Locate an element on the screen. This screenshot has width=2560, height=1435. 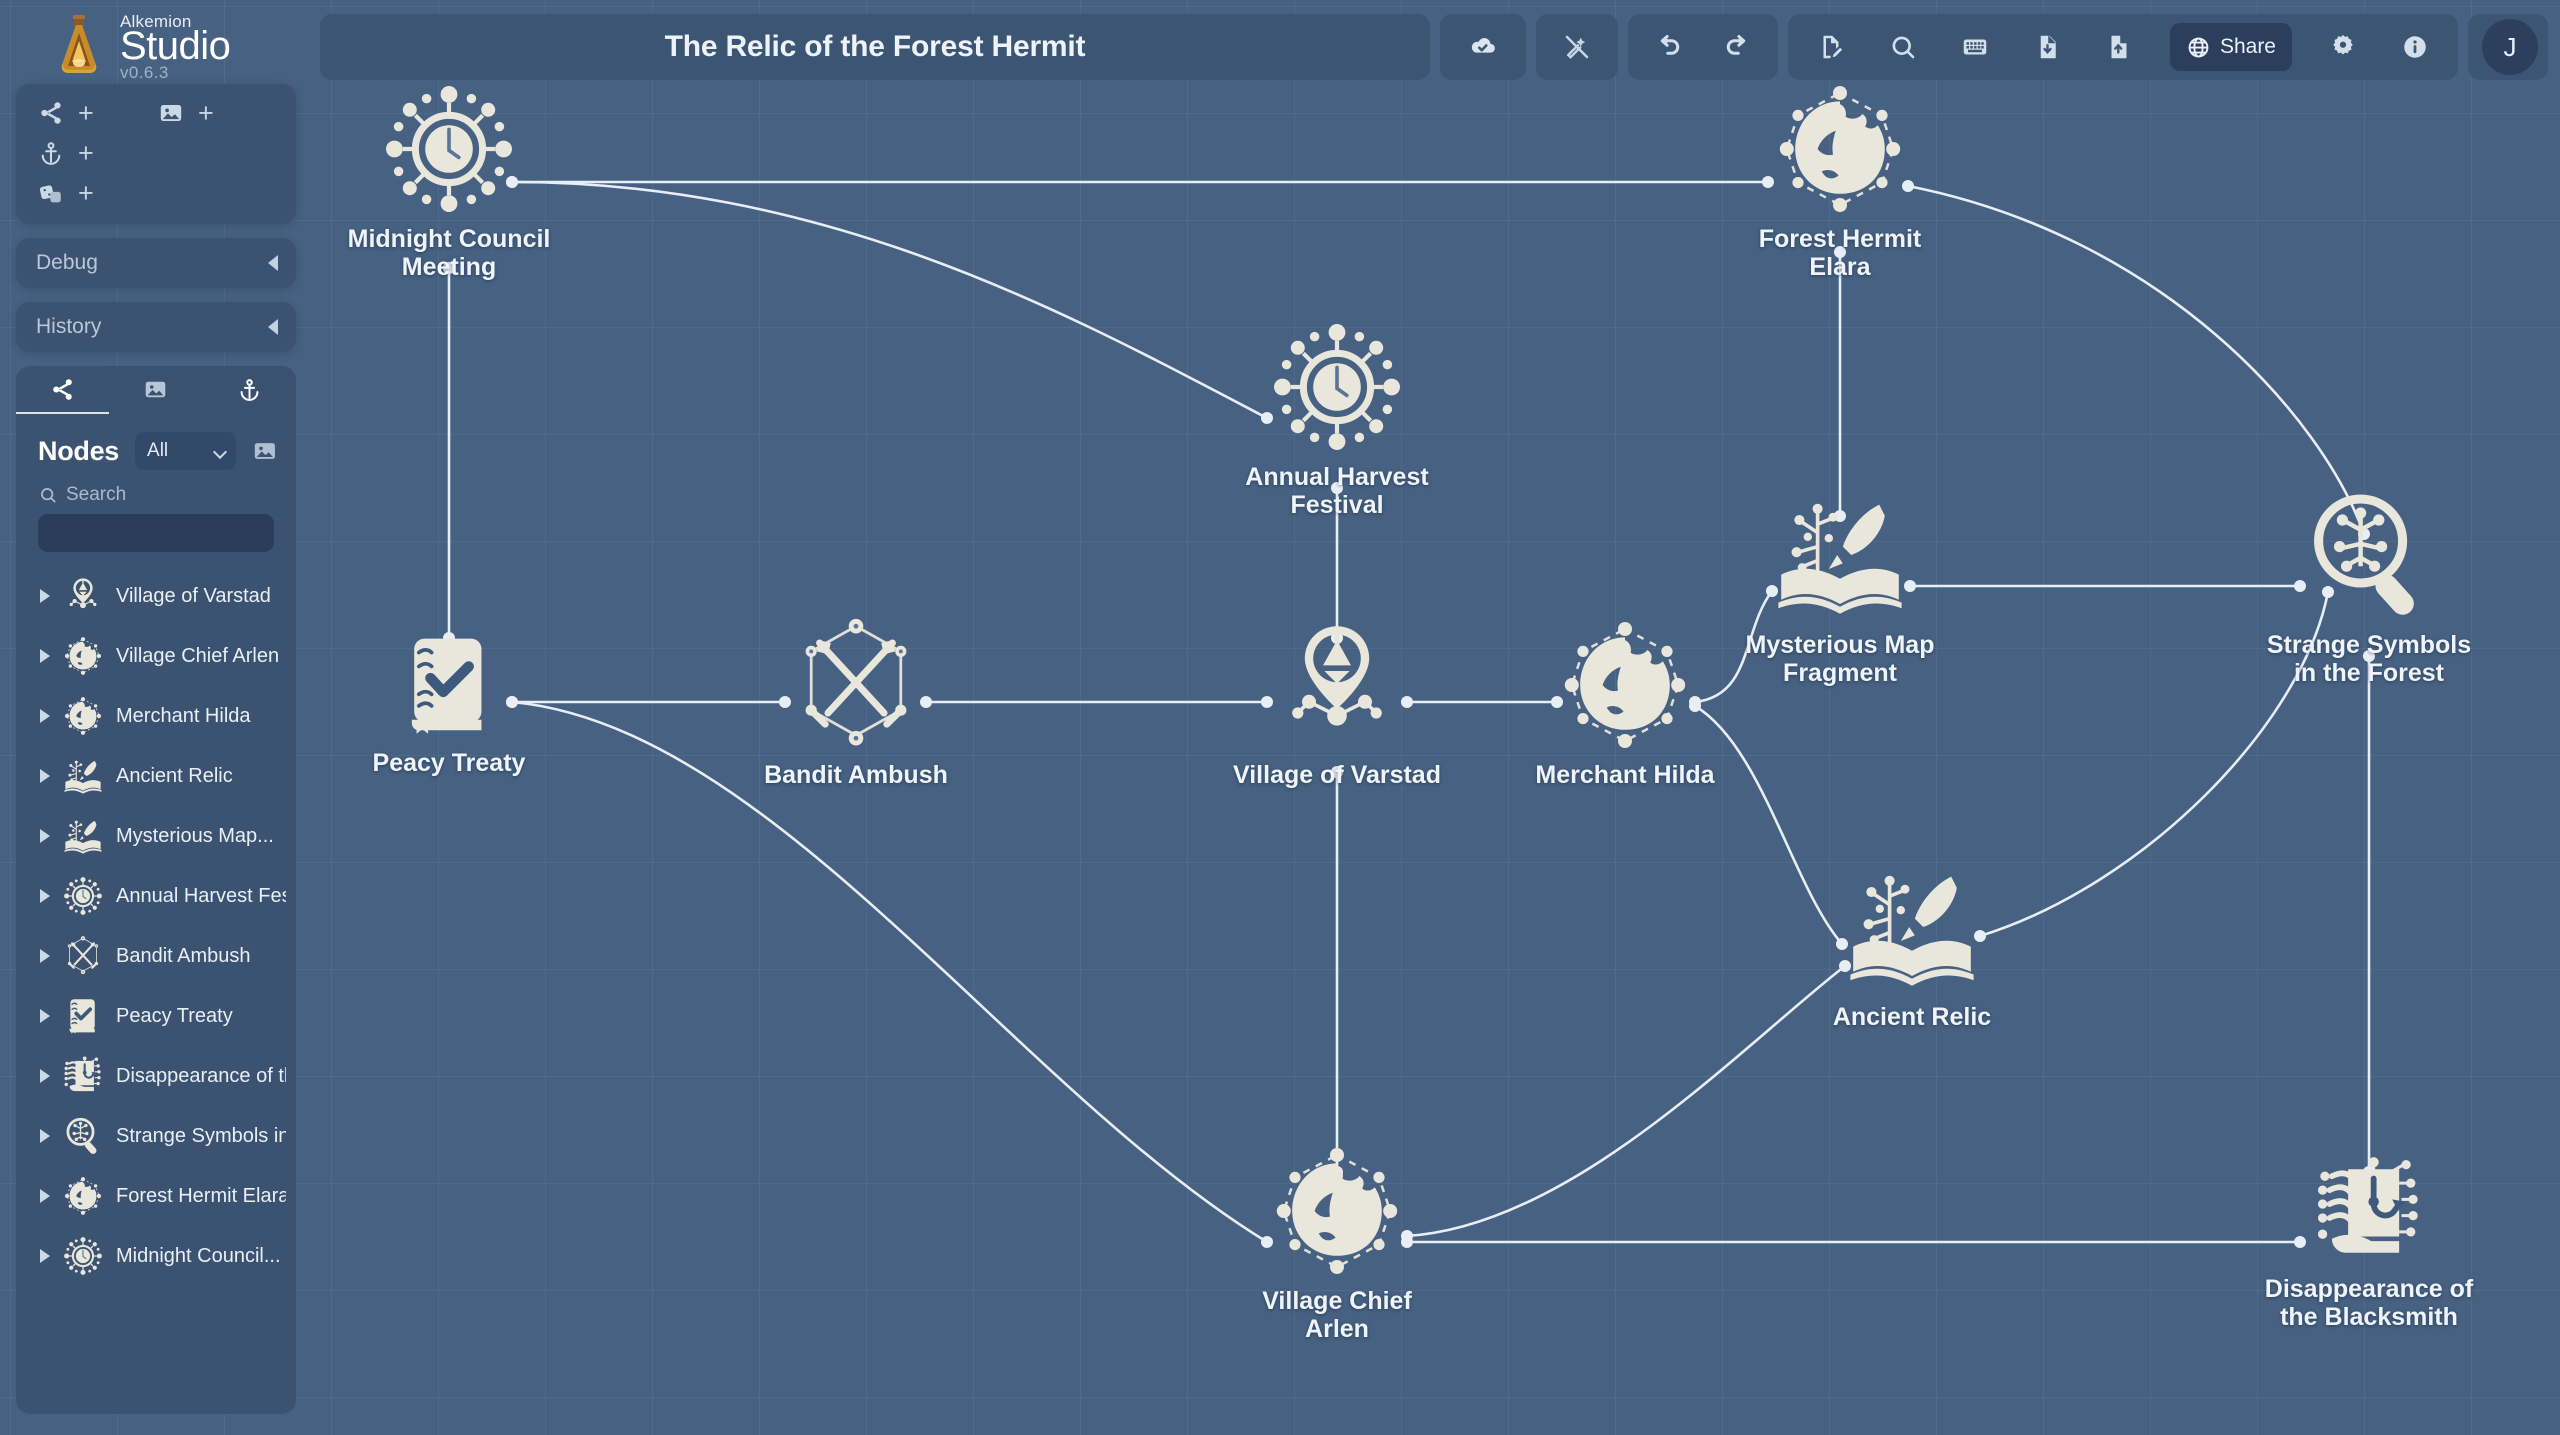
graph-node-label: Bandit Ambush is located at coordinates (856, 775).